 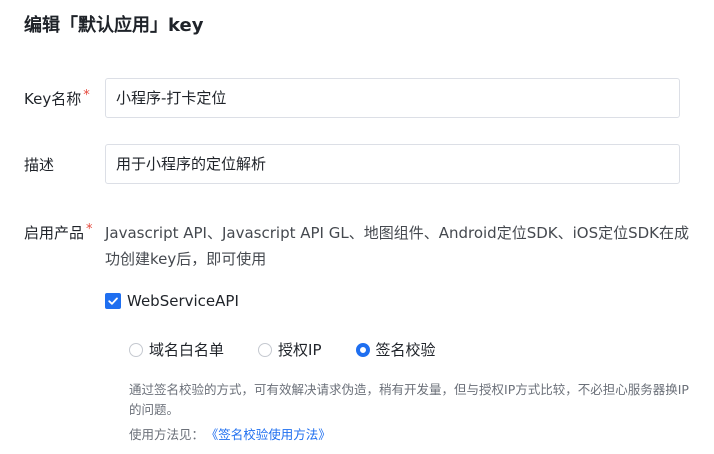 I want to click on products-label-row: 启用产品 *, so click(x=58, y=234).